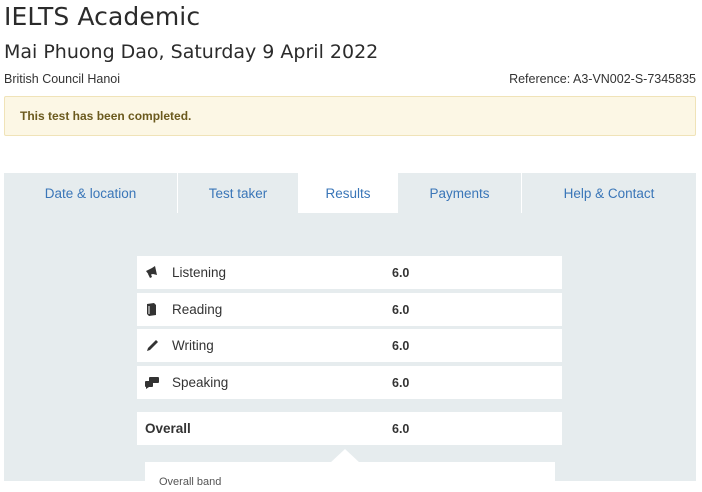 Image resolution: width=702 pixels, height=492 pixels. What do you see at coordinates (349, 382) in the screenshot?
I see `score-row-speaking: Speaking 6.0` at bounding box center [349, 382].